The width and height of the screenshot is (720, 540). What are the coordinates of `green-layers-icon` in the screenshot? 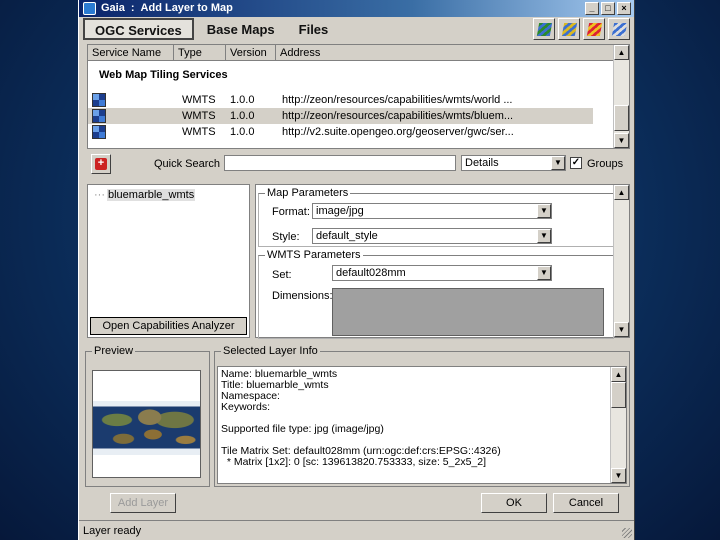 It's located at (544, 29).